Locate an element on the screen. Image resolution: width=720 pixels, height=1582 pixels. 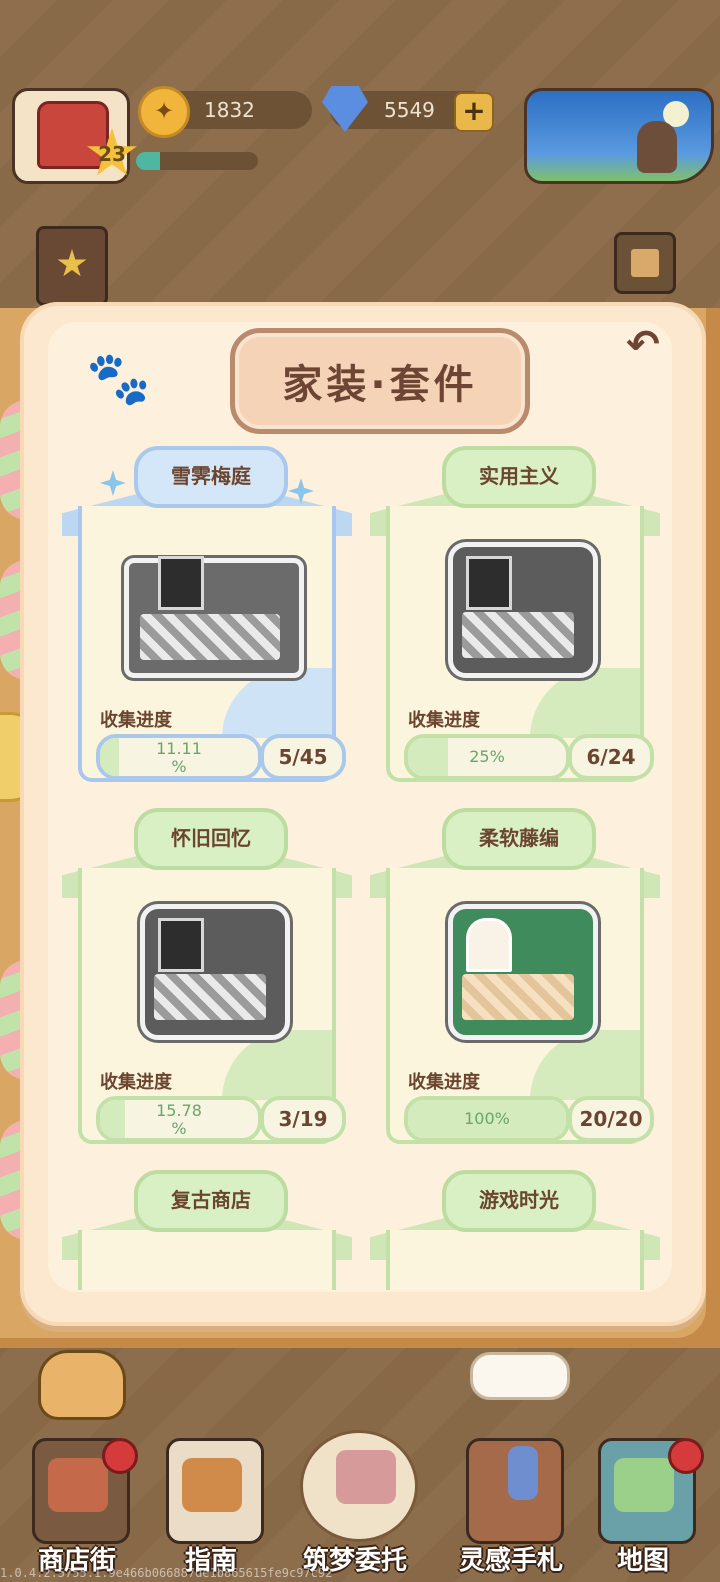
paw-decoration-icon: 🐾 is located at coordinates (118, 379).